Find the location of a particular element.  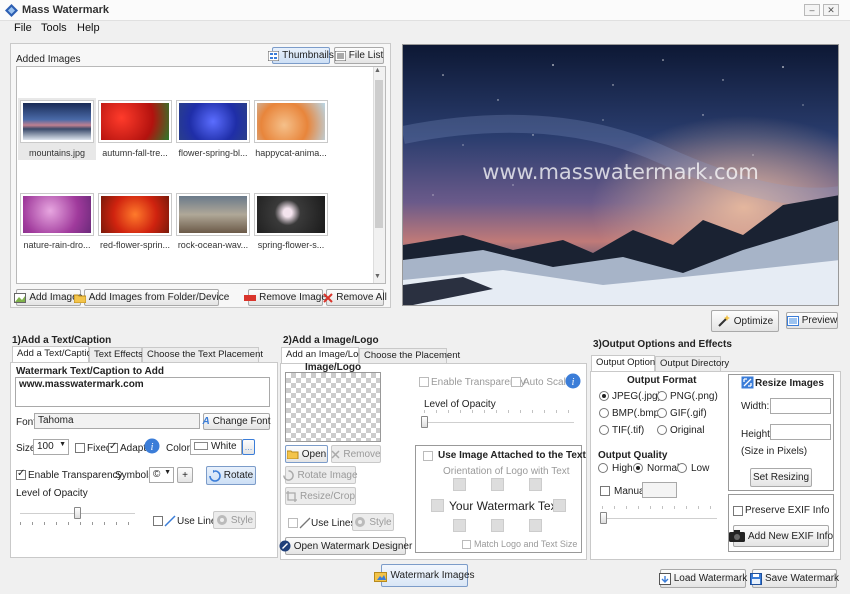

logo-opacity-slider is located at coordinates (499, 423).